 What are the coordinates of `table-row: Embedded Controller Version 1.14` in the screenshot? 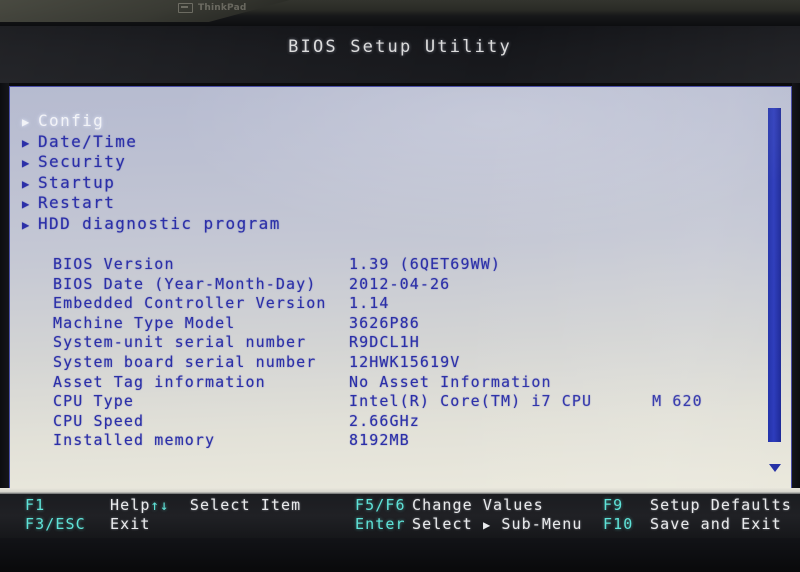 It's located at (378, 304).